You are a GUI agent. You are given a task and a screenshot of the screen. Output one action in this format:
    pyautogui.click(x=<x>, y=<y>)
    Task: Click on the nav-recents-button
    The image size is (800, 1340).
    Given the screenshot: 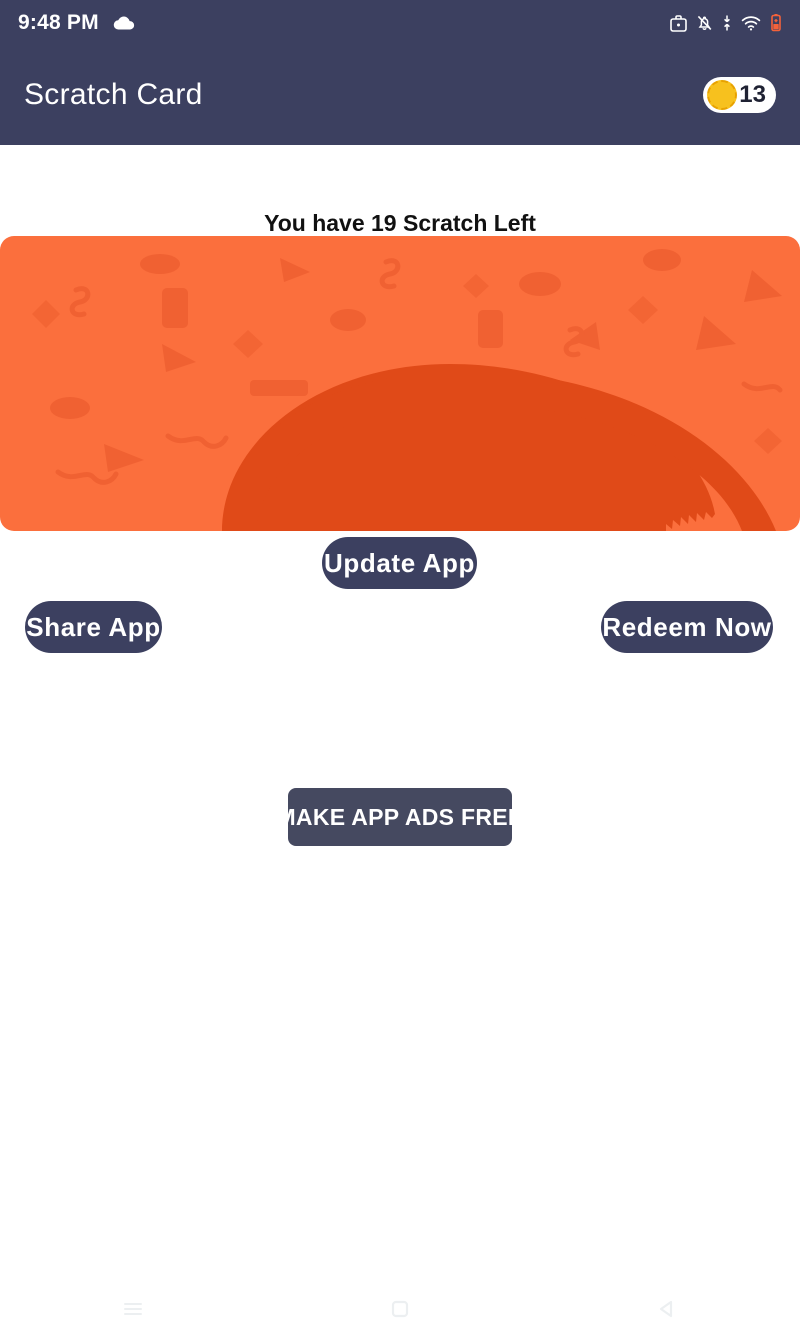 What is the action you would take?
    pyautogui.click(x=133, y=1309)
    